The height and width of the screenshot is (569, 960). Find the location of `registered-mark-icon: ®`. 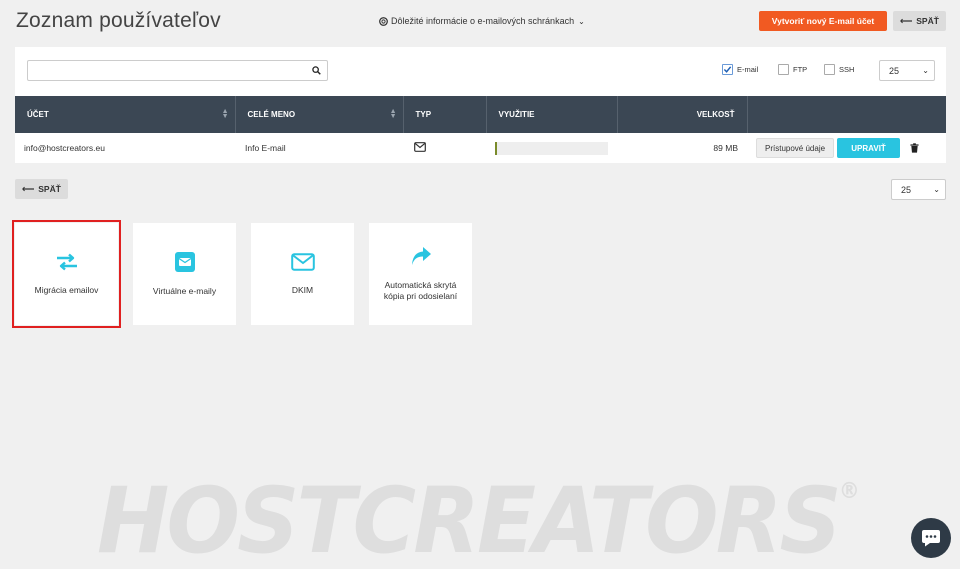

registered-mark-icon: ® is located at coordinates (849, 491).